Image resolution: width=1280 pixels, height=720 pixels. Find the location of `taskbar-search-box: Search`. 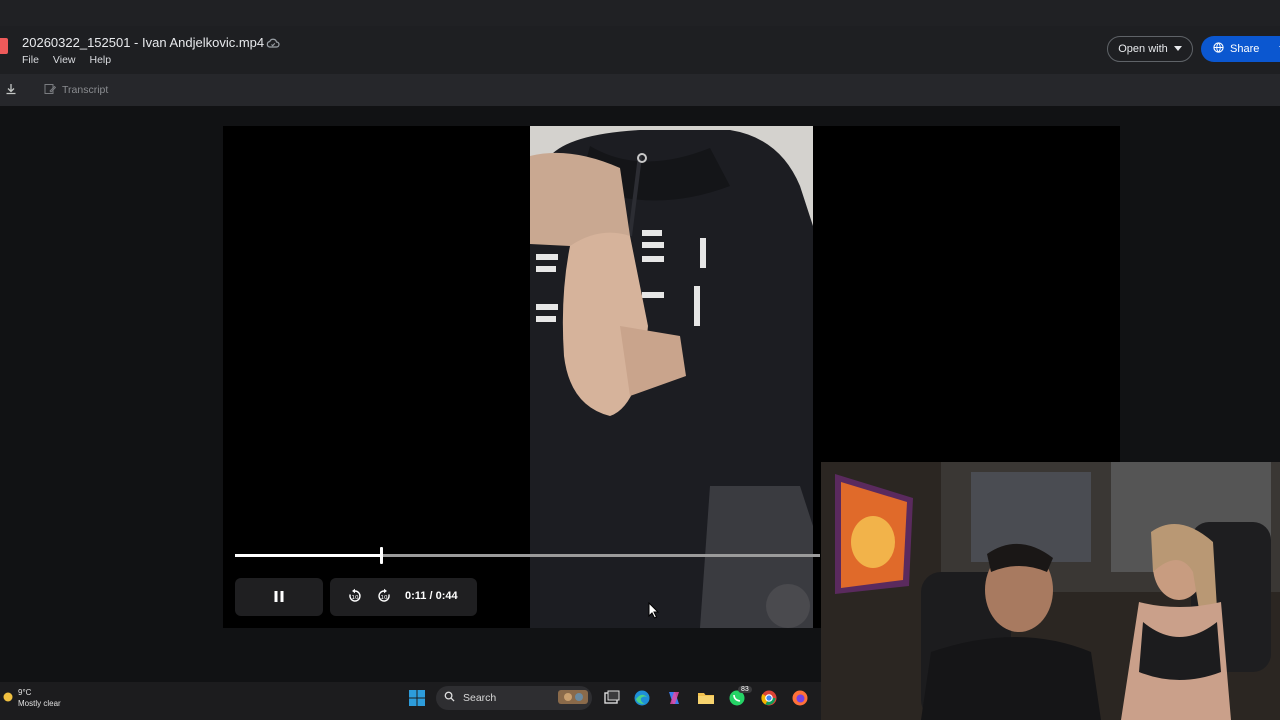

taskbar-search-box: Search is located at coordinates (514, 698).